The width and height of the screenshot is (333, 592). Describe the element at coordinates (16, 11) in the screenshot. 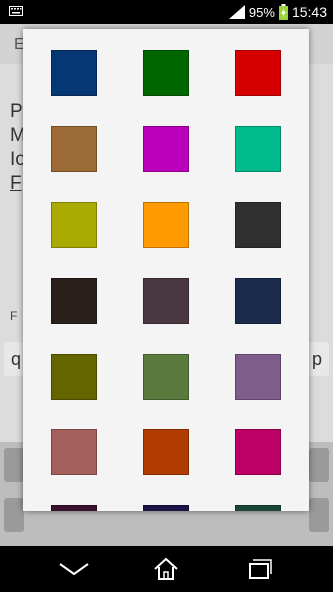

I see `keyboard-icon` at that location.